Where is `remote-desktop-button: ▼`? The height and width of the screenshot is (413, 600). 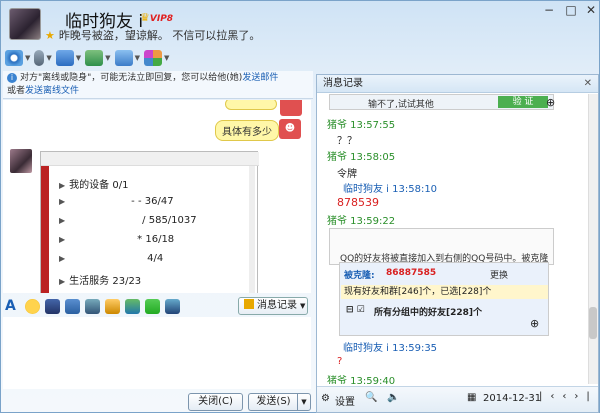 remote-desktop-button: ▼ is located at coordinates (98, 58).